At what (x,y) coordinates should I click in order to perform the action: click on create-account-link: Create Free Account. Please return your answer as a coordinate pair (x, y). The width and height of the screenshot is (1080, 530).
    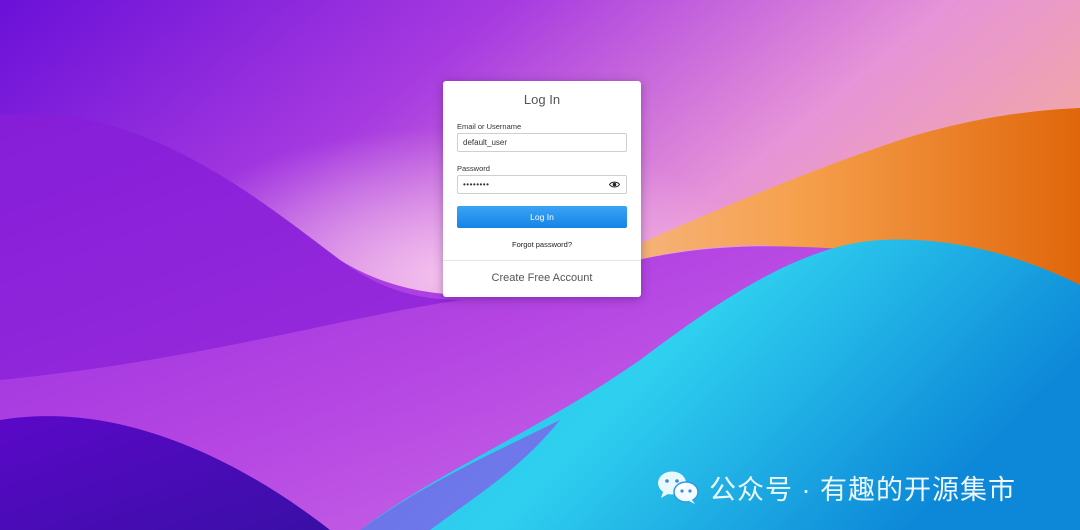
    Looking at the image, I should click on (542, 278).